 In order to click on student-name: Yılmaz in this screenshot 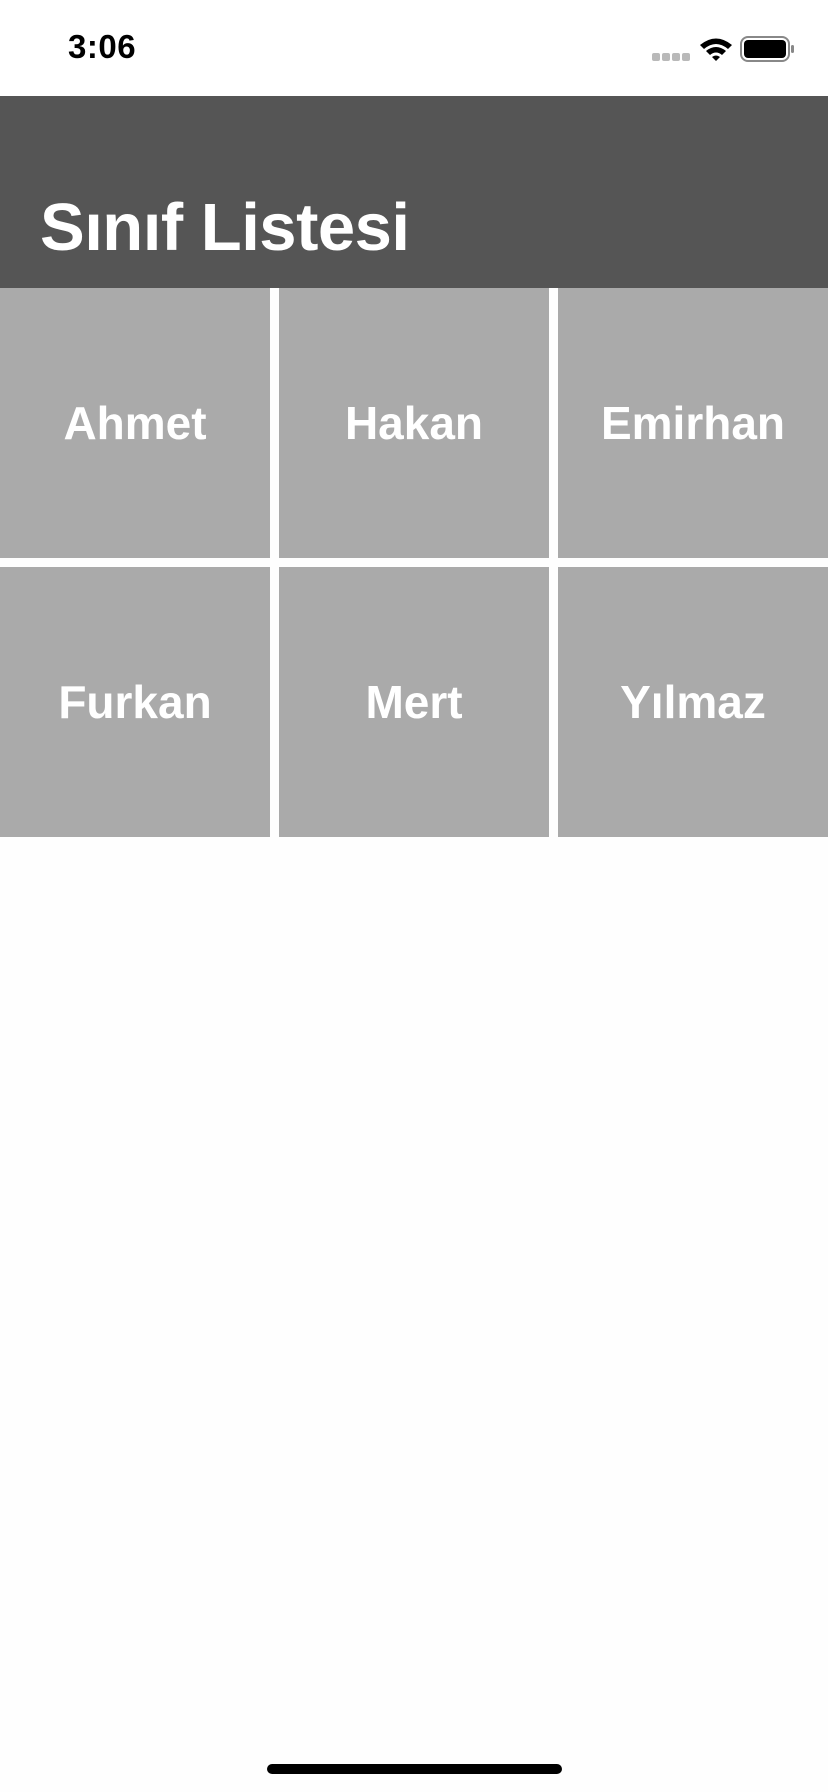, I will do `click(693, 702)`.